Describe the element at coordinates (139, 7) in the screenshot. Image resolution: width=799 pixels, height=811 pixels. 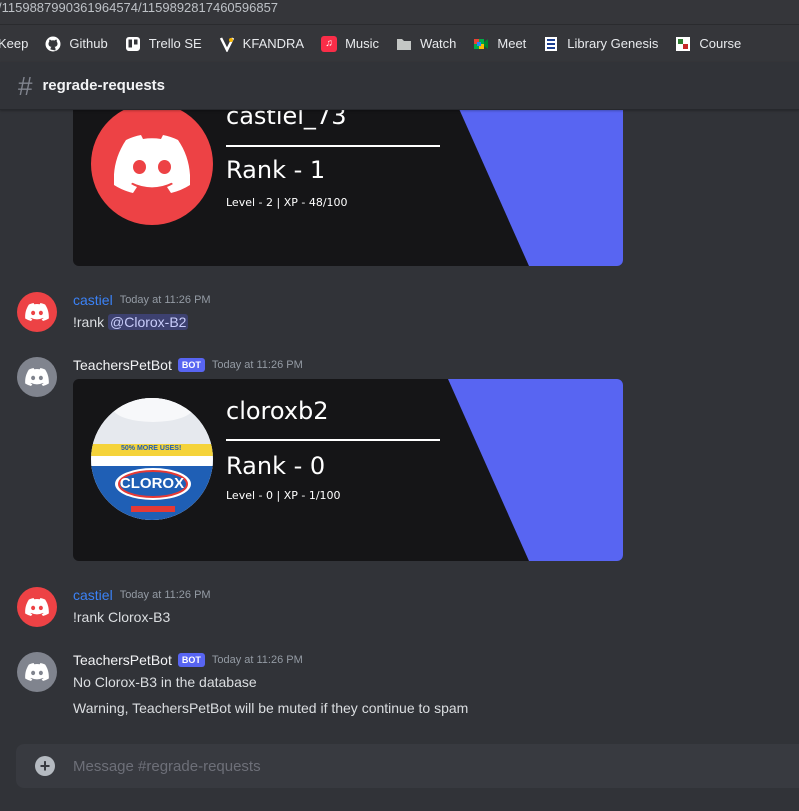
I see `url-text: /1159887990361964574/1159892817460596857` at that location.